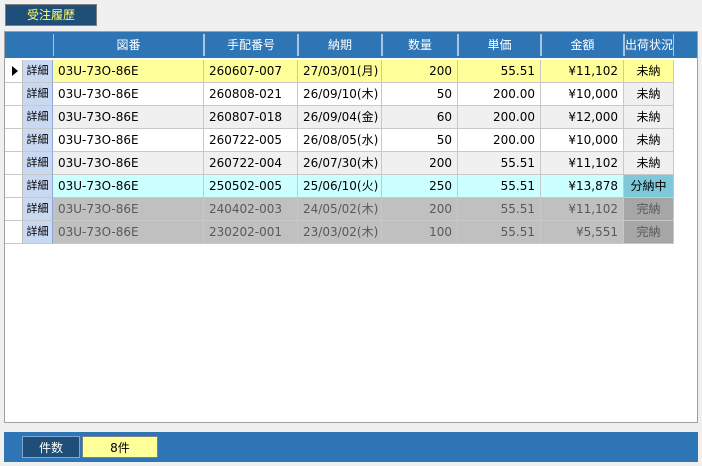 Image resolution: width=702 pixels, height=466 pixels. I want to click on cell-order-number: 260722-004, so click(251, 163).